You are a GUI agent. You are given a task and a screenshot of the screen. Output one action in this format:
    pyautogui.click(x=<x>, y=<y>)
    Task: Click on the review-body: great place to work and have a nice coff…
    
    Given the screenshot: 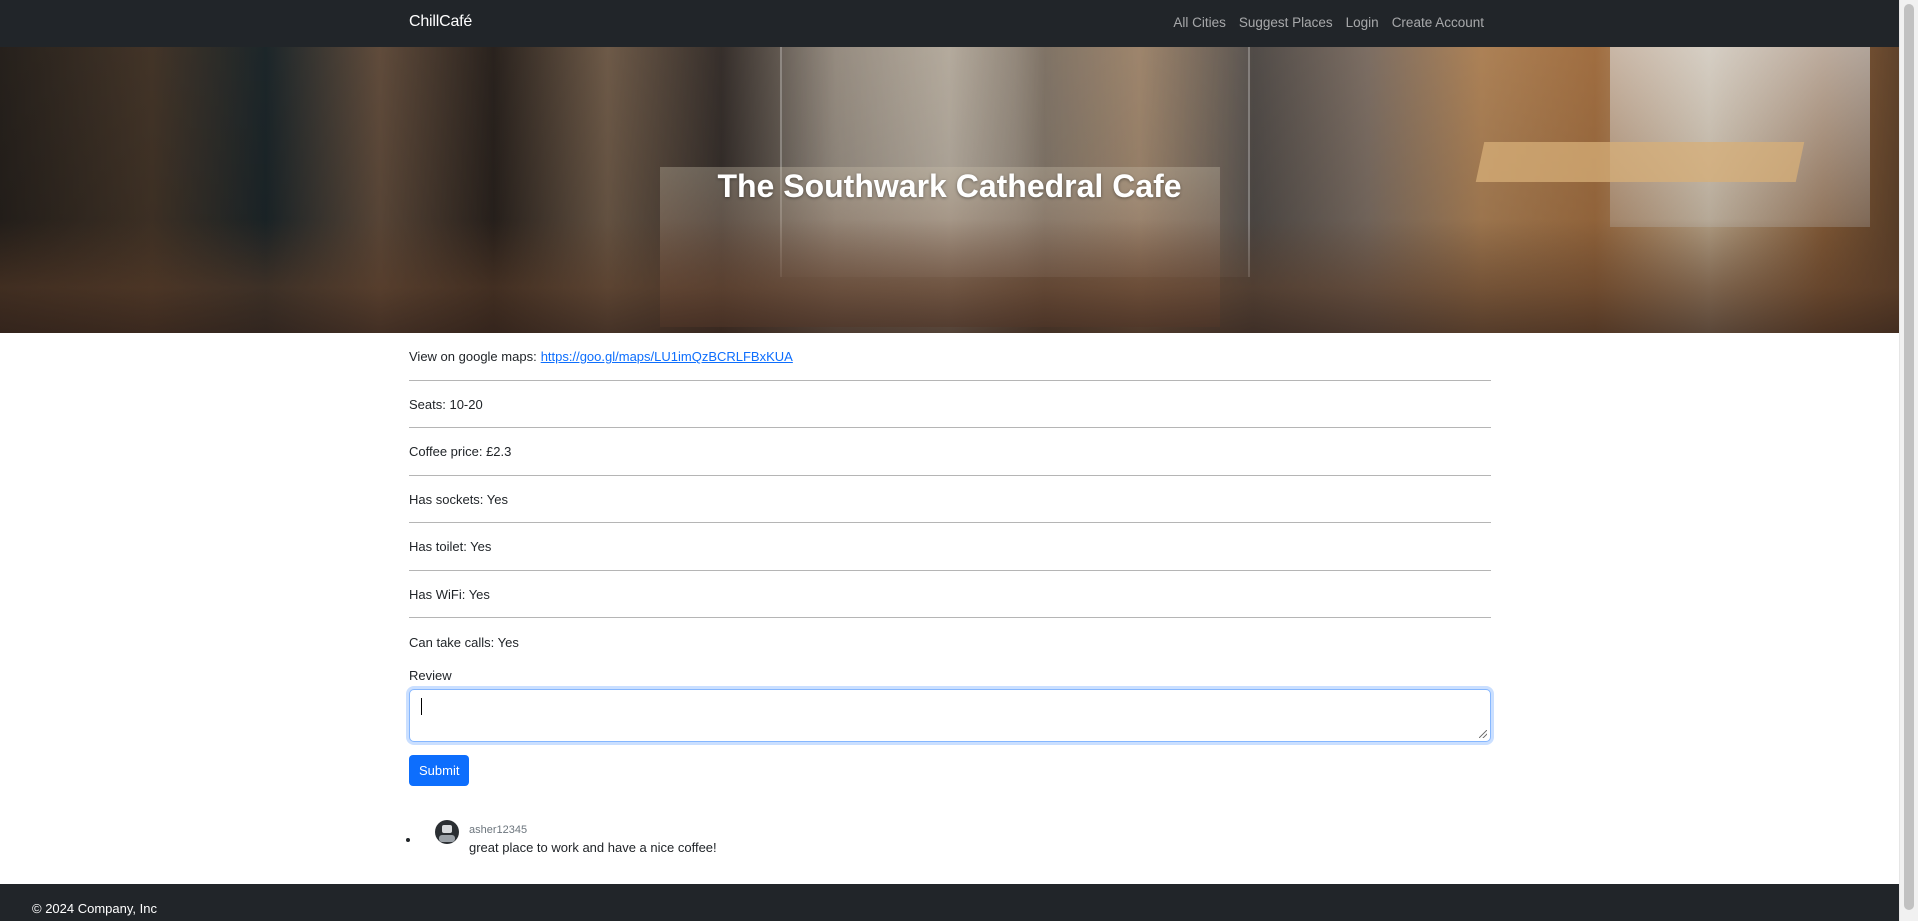 What is the action you would take?
    pyautogui.click(x=593, y=847)
    